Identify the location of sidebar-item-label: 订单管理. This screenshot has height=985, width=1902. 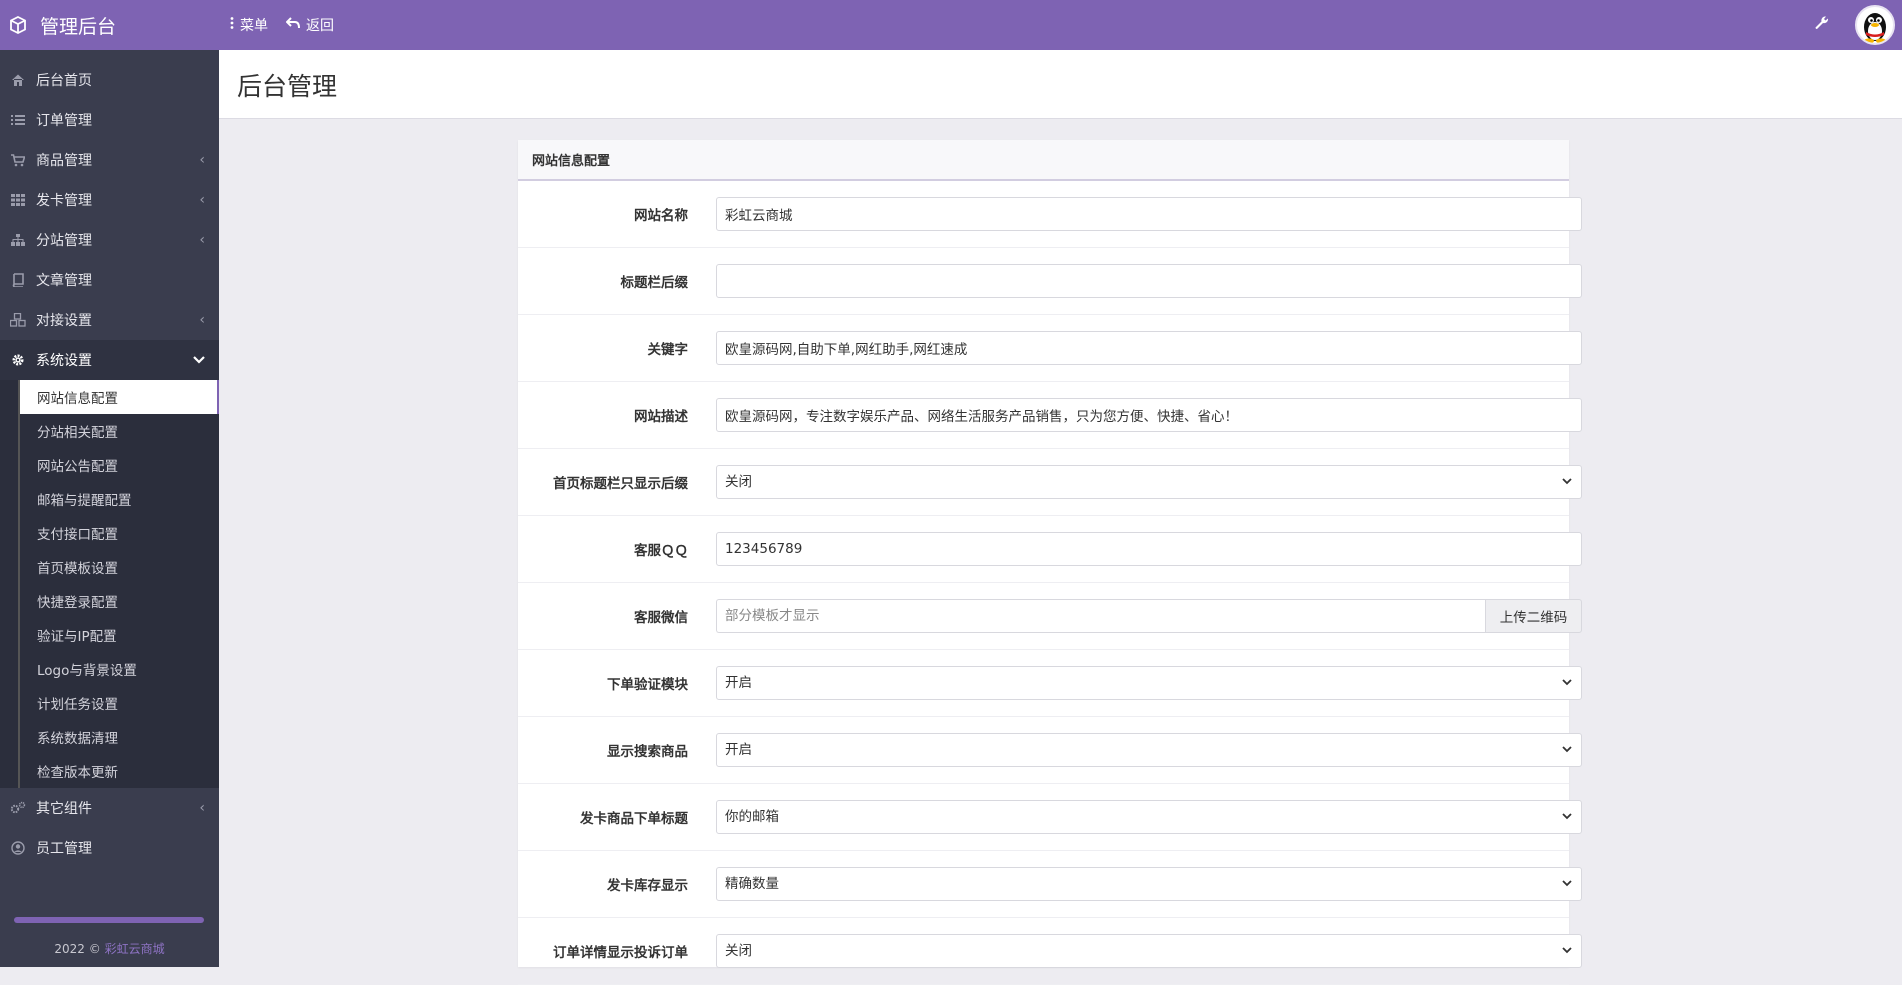
(64, 121).